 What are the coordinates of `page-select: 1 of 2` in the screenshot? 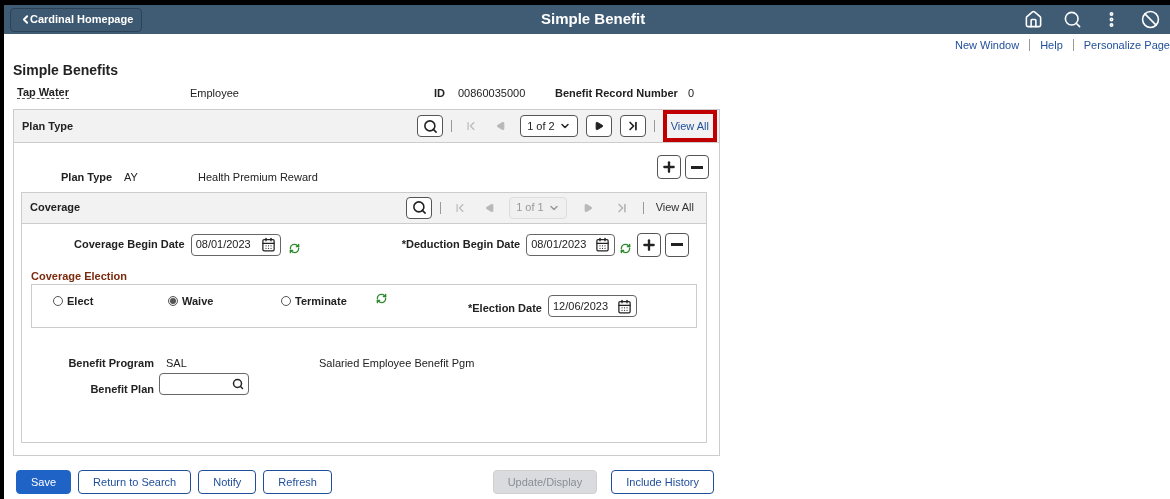 It's located at (549, 126).